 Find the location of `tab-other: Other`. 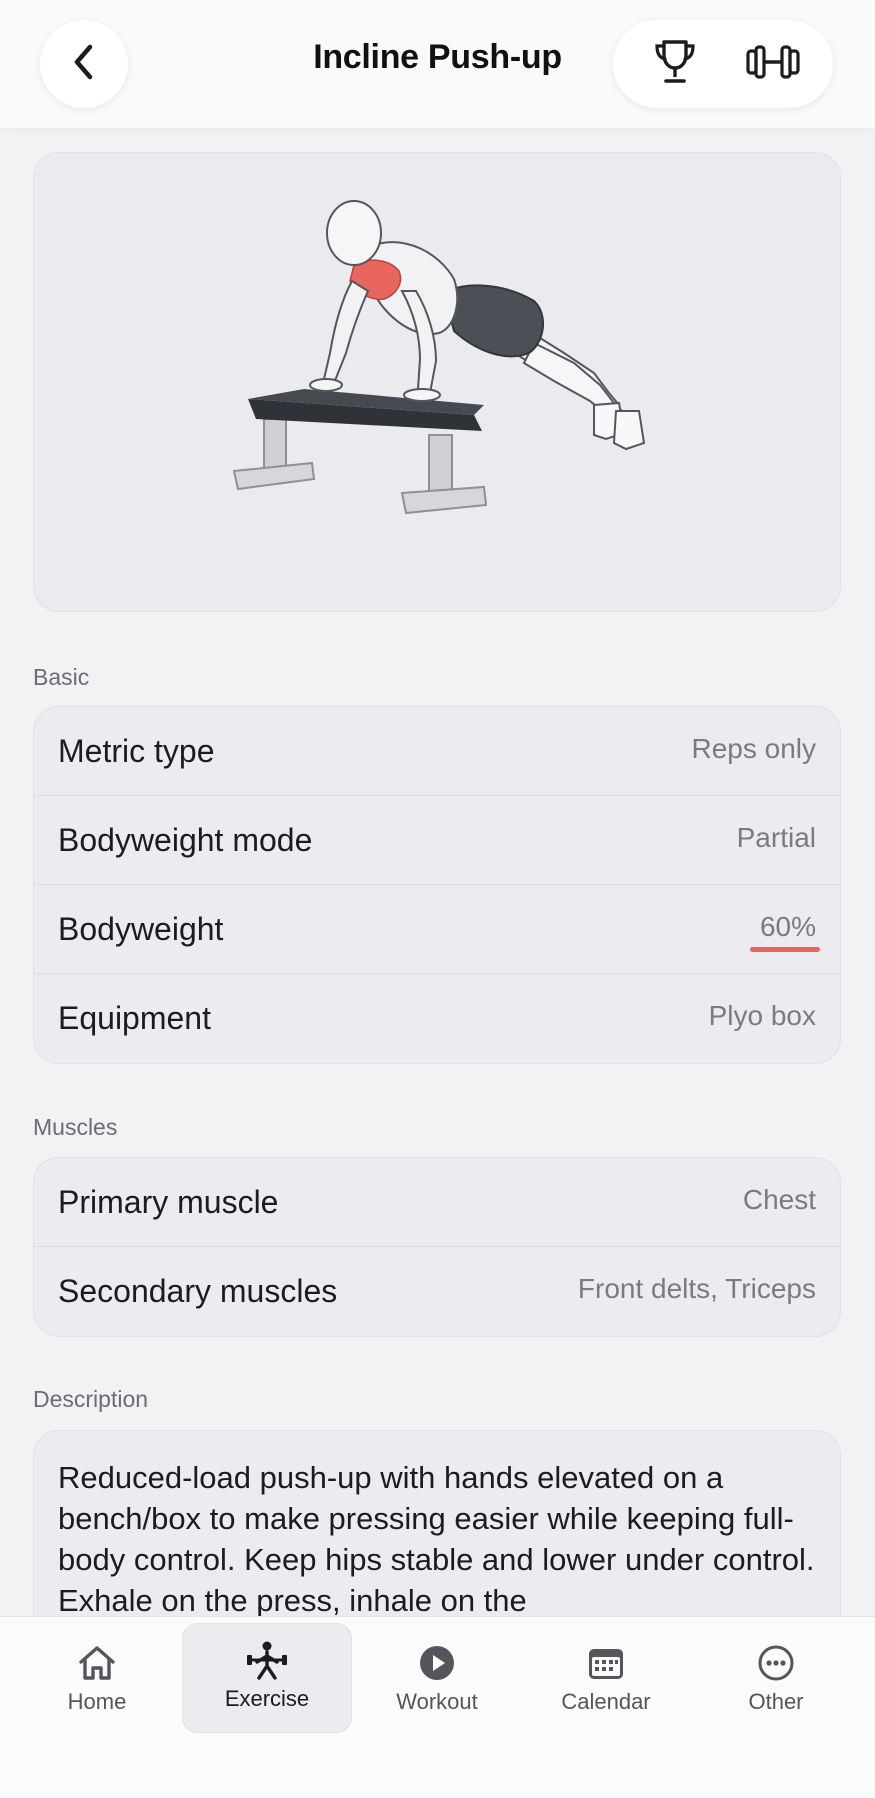

tab-other: Other is located at coordinates (776, 1681).